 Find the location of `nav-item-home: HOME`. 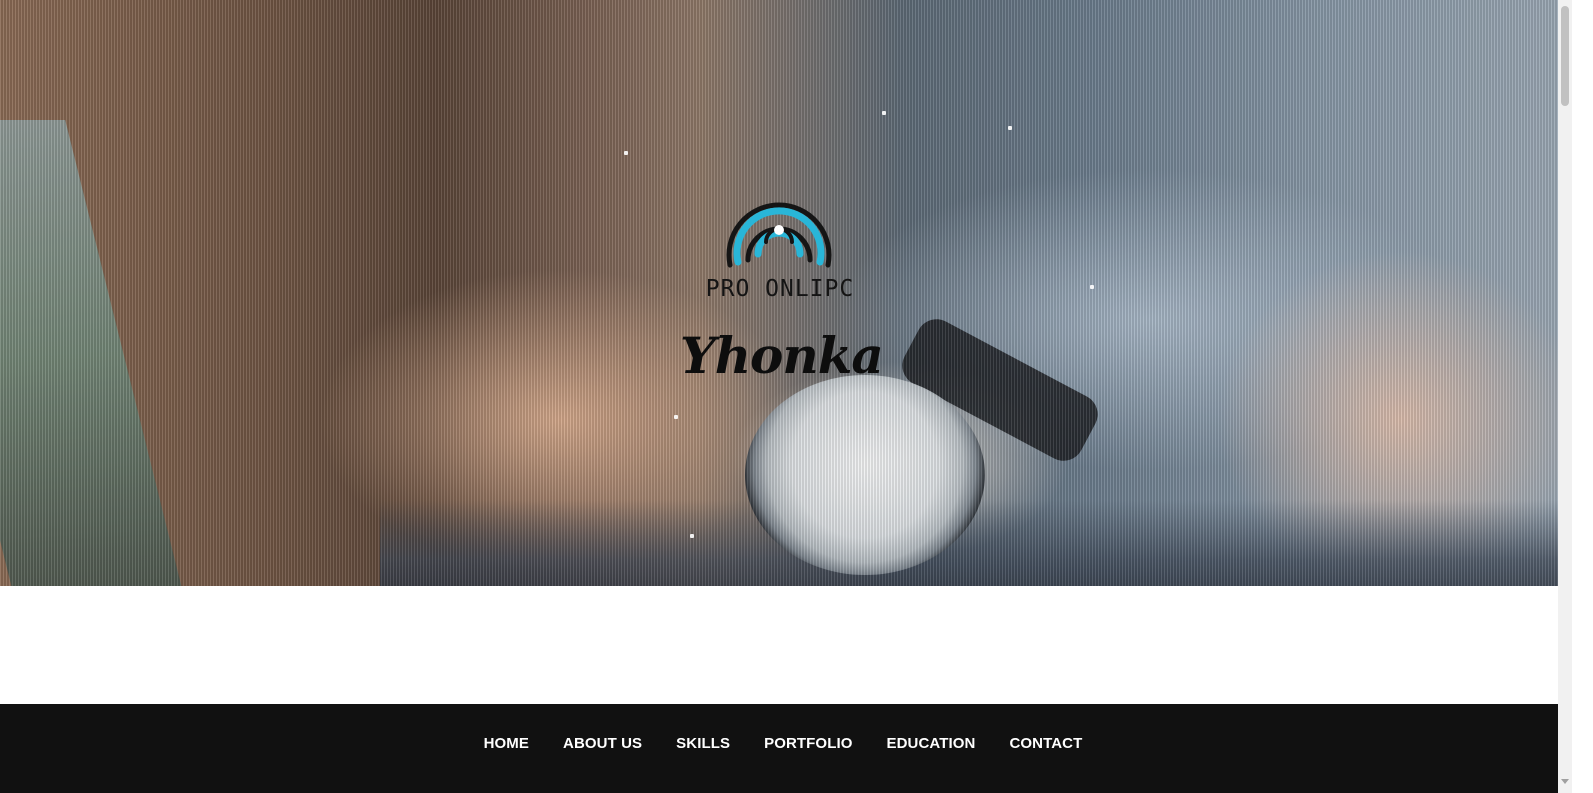

nav-item-home: HOME is located at coordinates (506, 743).